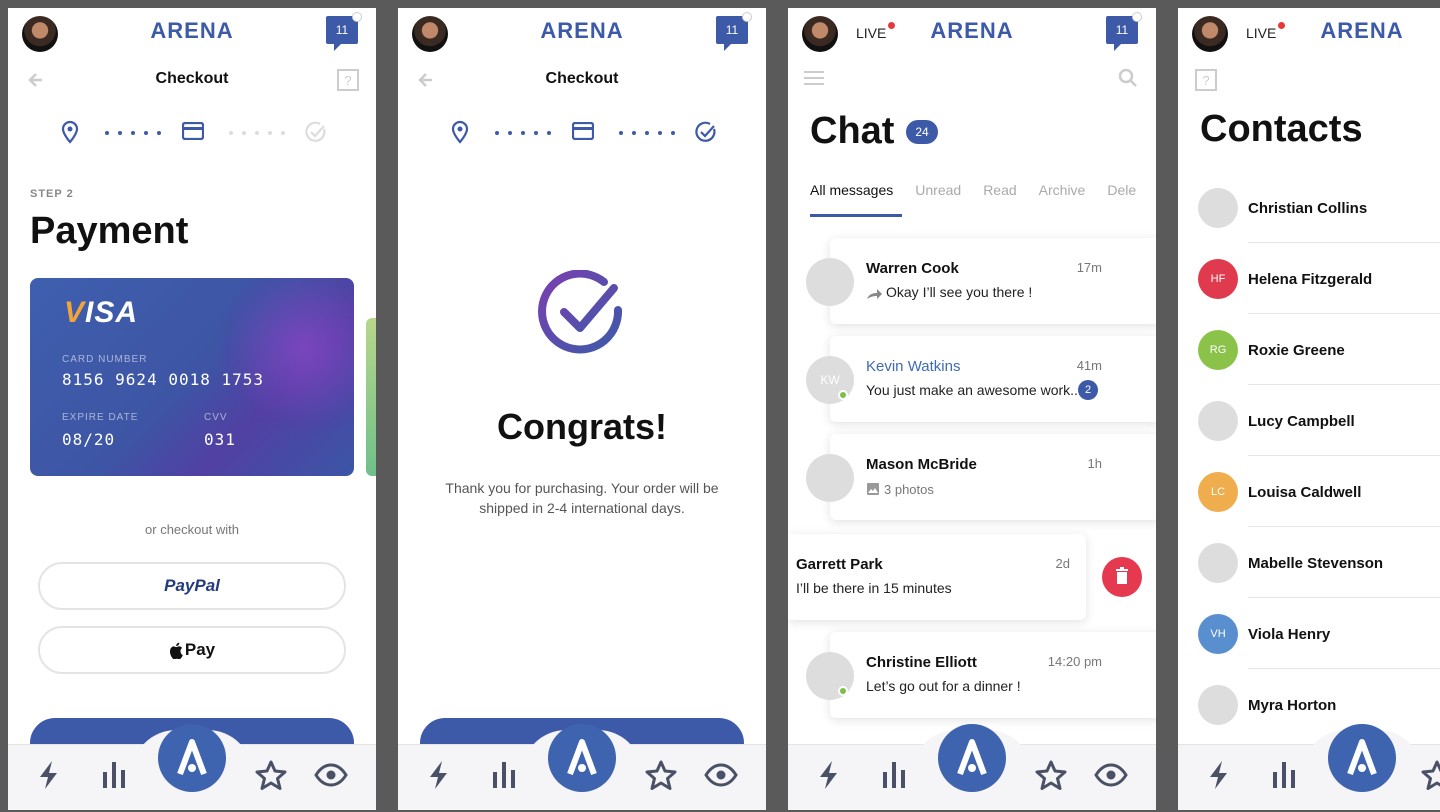  Describe the element at coordinates (163, 379) in the screenshot. I see `card-number: 8156 9624 0018 1753` at that location.